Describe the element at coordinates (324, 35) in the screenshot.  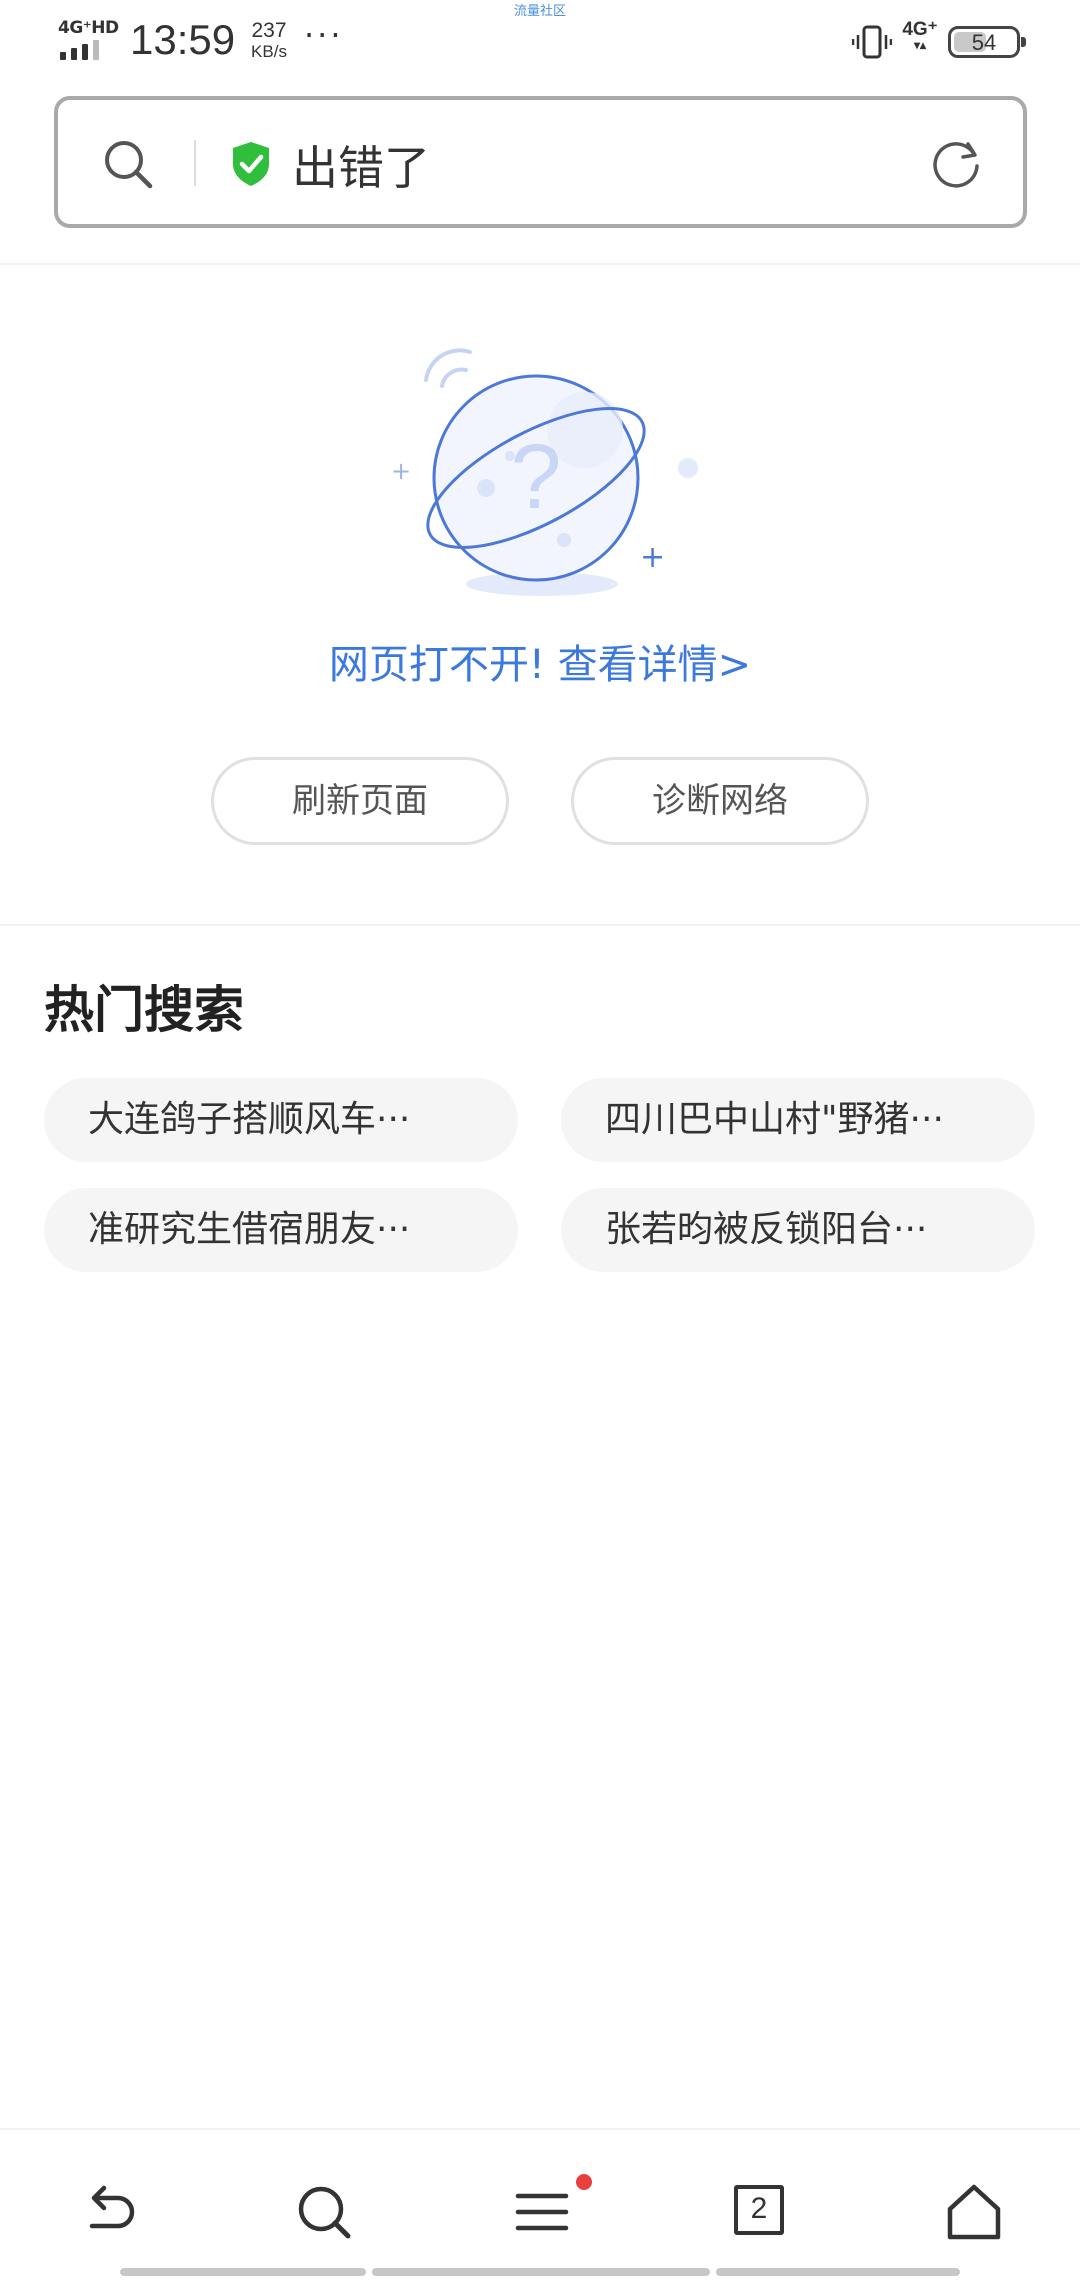
I see `more-notifications-icon: ···` at that location.